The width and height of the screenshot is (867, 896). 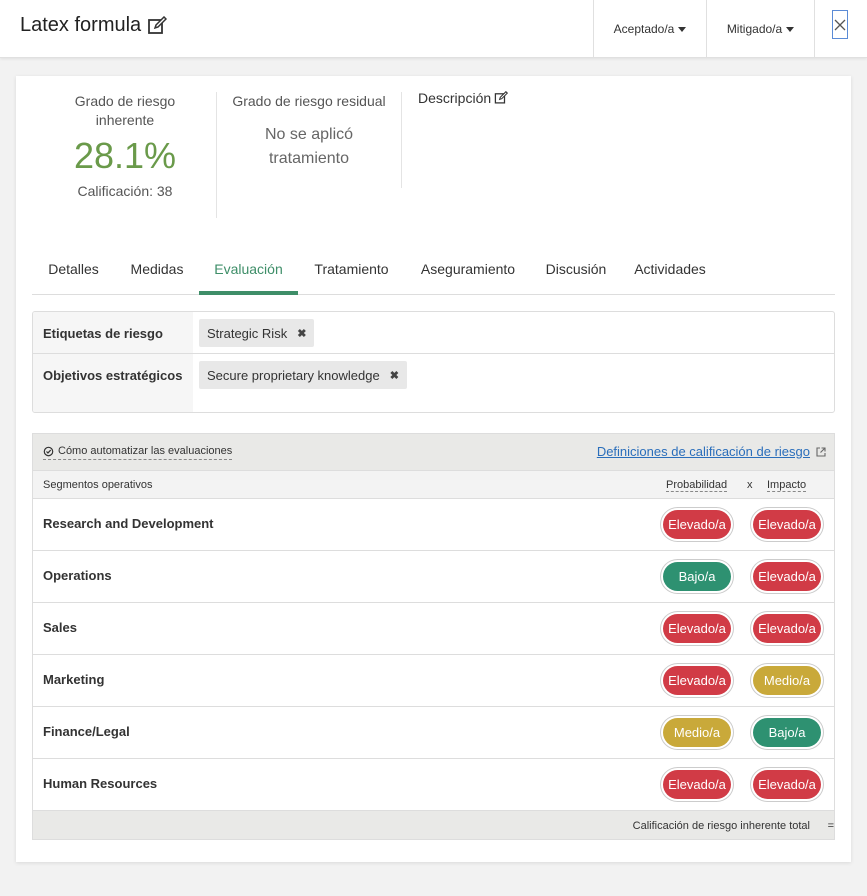 What do you see at coordinates (697, 732) in the screenshot?
I see `probability-pill: Medio/a` at bounding box center [697, 732].